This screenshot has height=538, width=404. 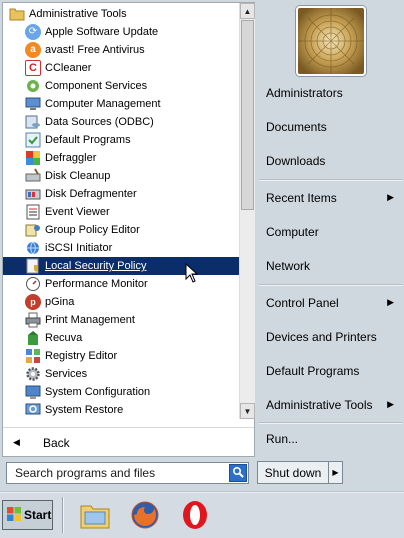 I want to click on shut-down-label: Shut down, so click(x=293, y=472).